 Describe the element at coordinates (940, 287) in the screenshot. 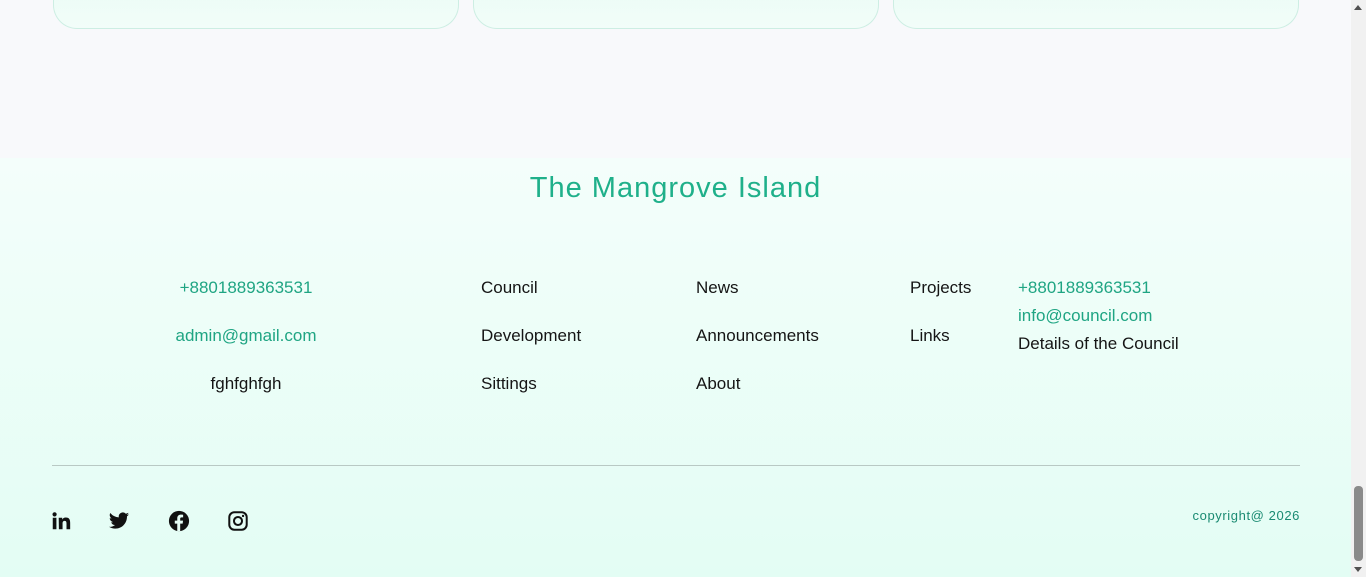

I see `footer-link-projects: Projects` at that location.